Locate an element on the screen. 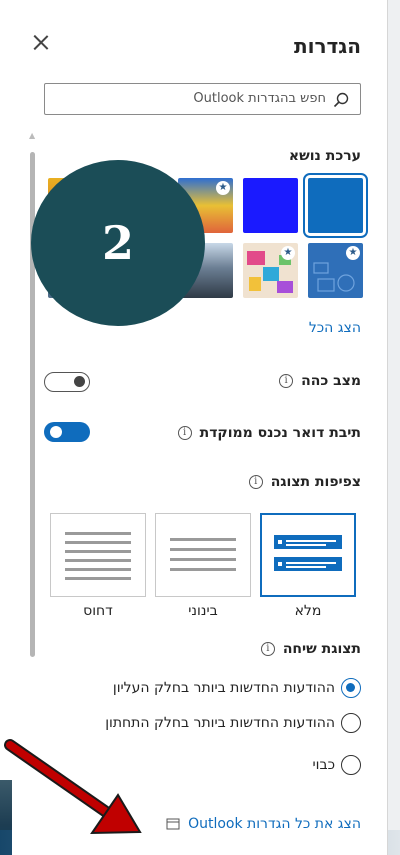  density-medium-icon is located at coordinates (203, 554).